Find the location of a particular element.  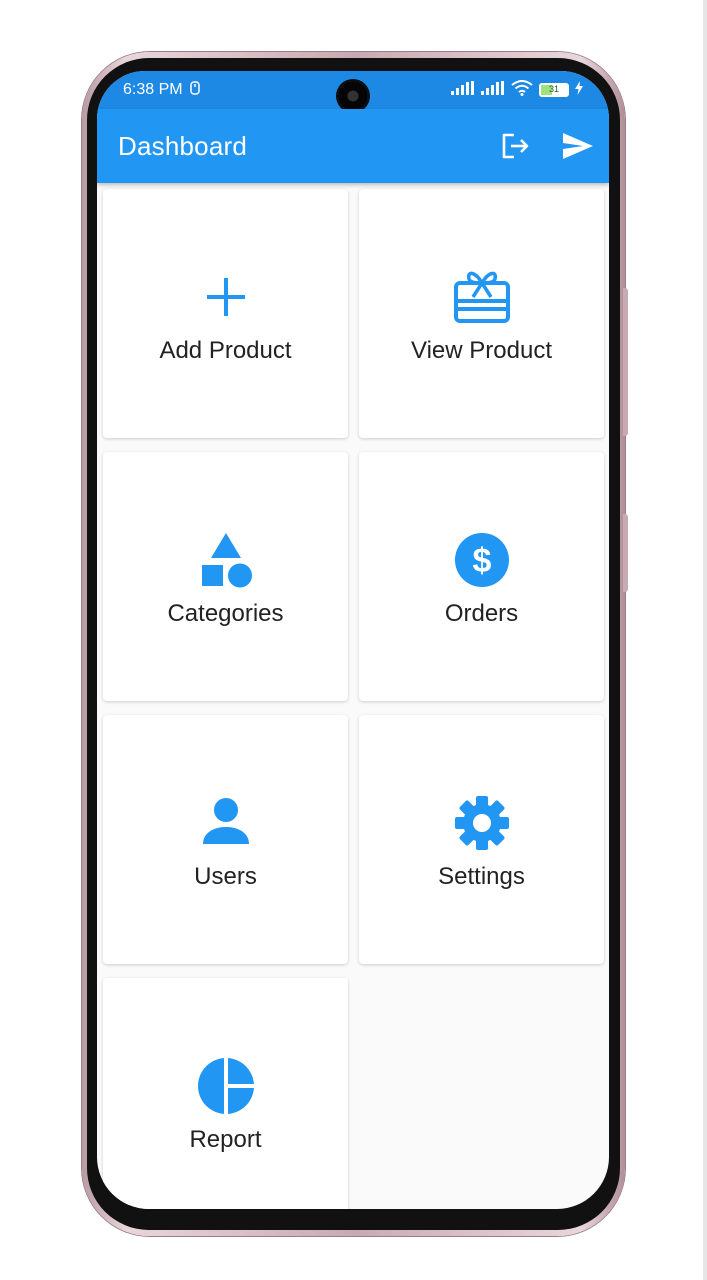

wifi-icon is located at coordinates (522, 90).